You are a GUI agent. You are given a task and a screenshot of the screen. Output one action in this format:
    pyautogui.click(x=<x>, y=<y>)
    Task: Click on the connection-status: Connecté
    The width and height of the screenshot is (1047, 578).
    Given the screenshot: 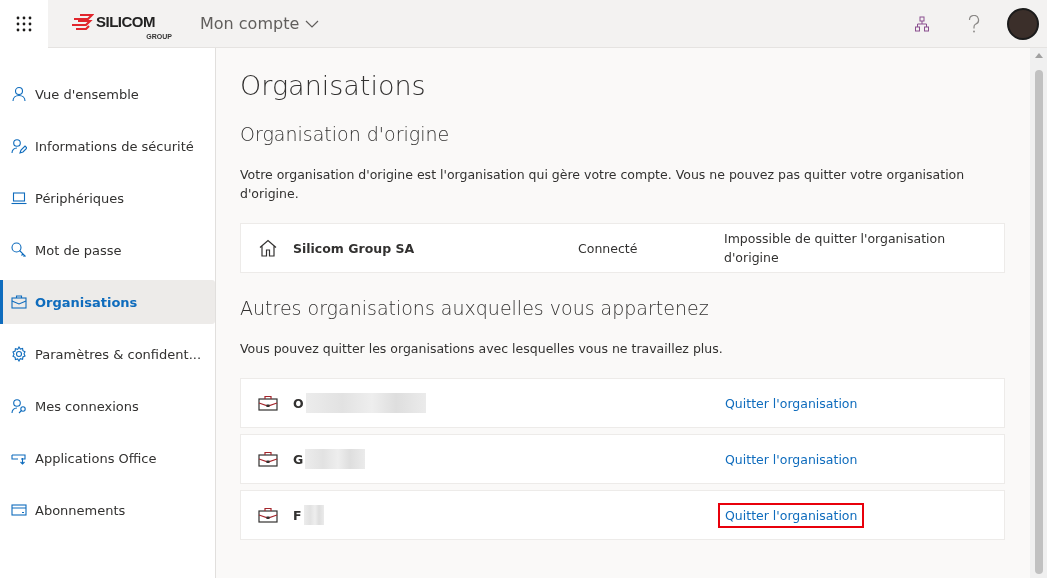 What is the action you would take?
    pyautogui.click(x=608, y=248)
    